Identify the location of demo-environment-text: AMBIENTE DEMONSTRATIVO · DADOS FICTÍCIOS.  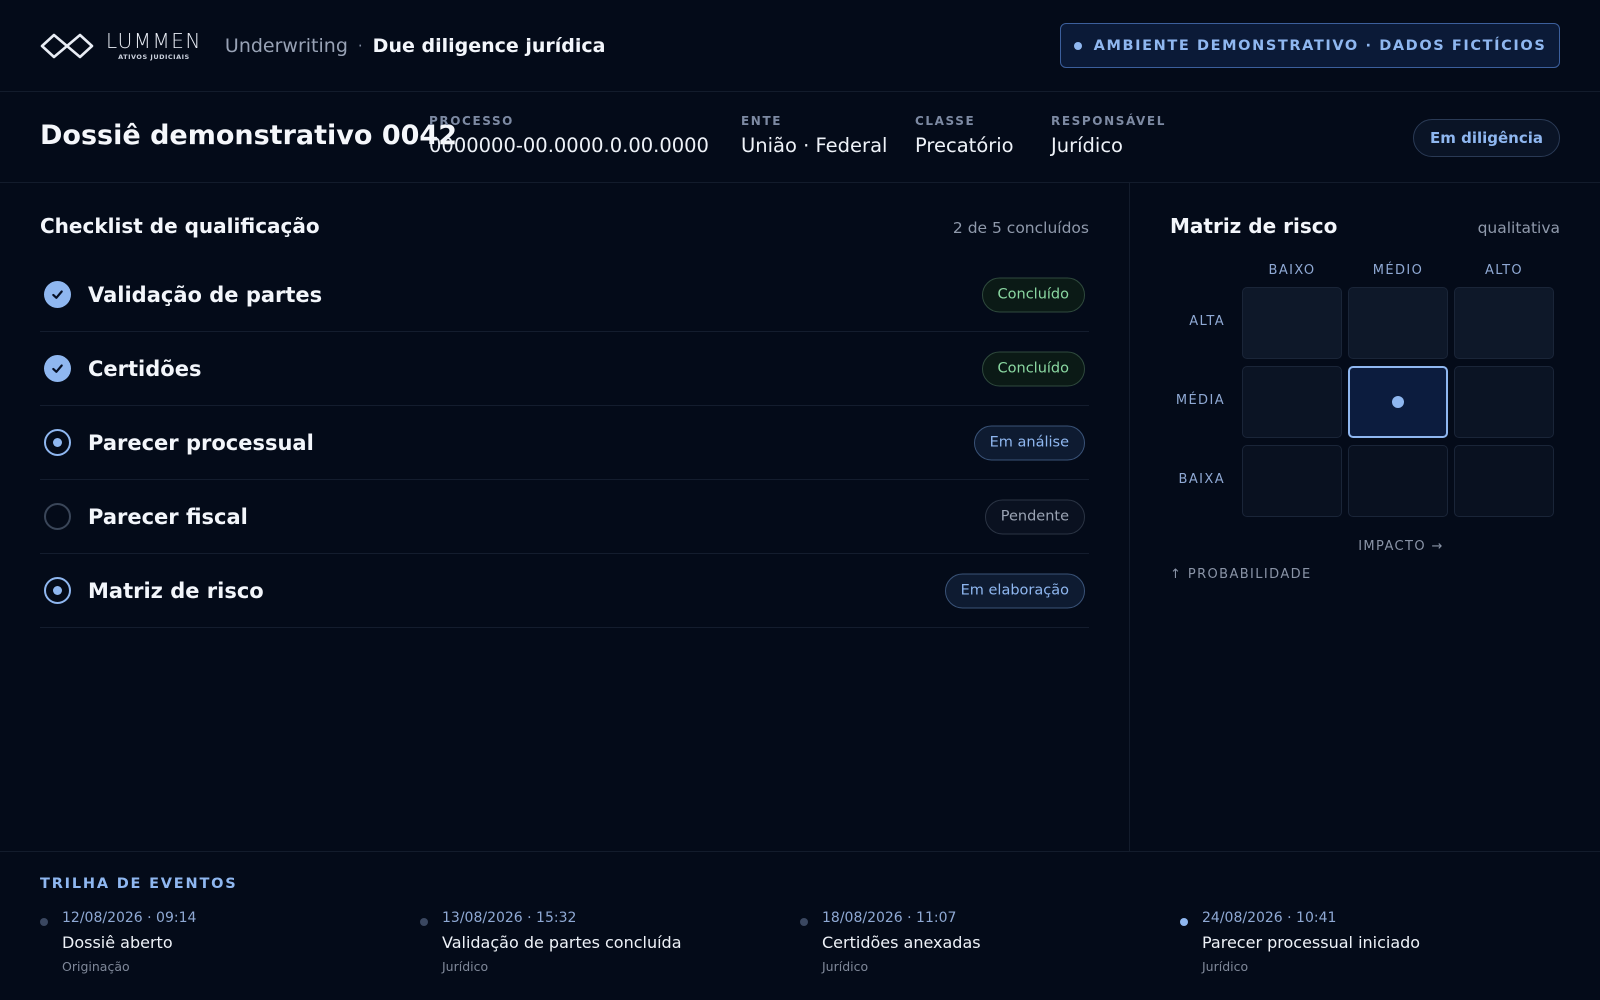
(1320, 45).